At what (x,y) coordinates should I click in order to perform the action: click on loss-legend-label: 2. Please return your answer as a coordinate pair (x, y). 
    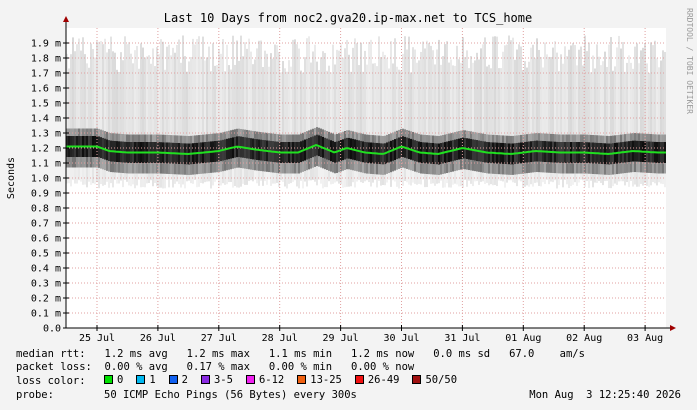
    Looking at the image, I should click on (184, 379).